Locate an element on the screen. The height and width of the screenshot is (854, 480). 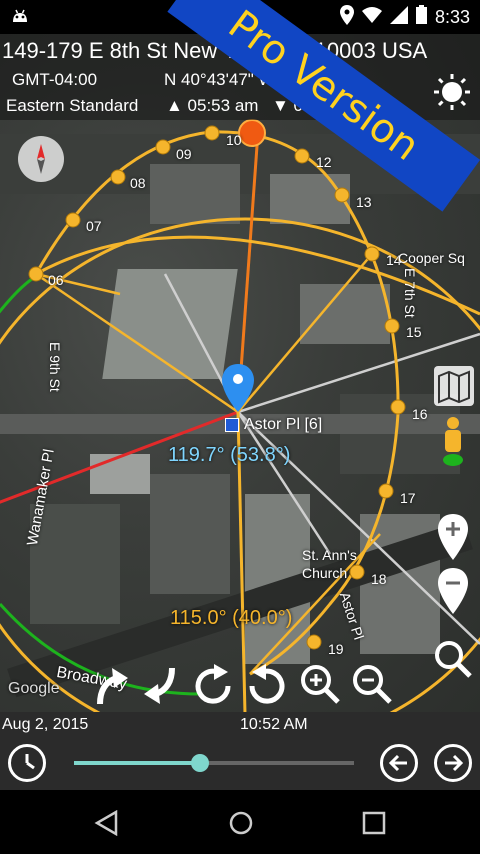
zoom-out-button is located at coordinates (372, 686).